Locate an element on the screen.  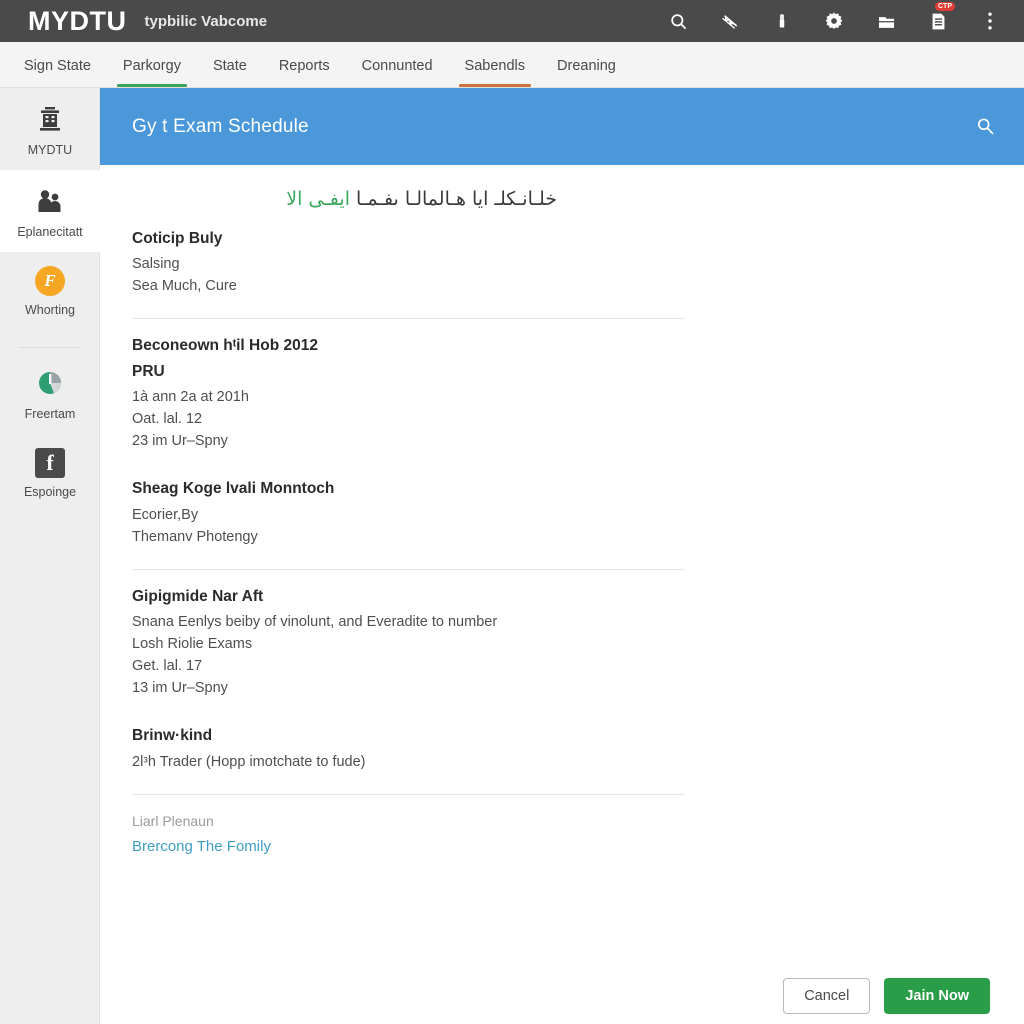
tab-connunted: Connunted is located at coordinates (397, 72).